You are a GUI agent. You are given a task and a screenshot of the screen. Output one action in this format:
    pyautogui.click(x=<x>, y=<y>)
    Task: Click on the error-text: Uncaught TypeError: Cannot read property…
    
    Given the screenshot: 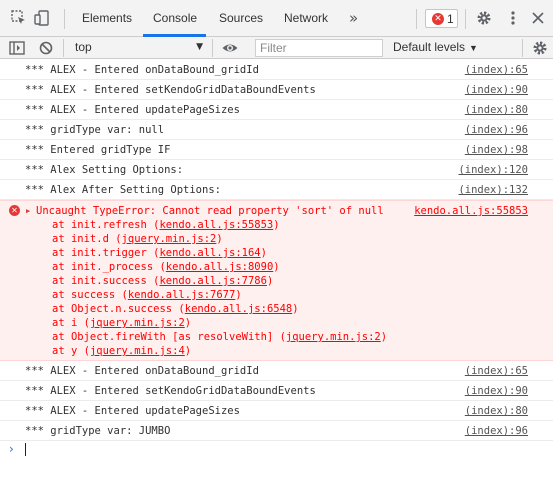 What is the action you would take?
    pyautogui.click(x=210, y=211)
    